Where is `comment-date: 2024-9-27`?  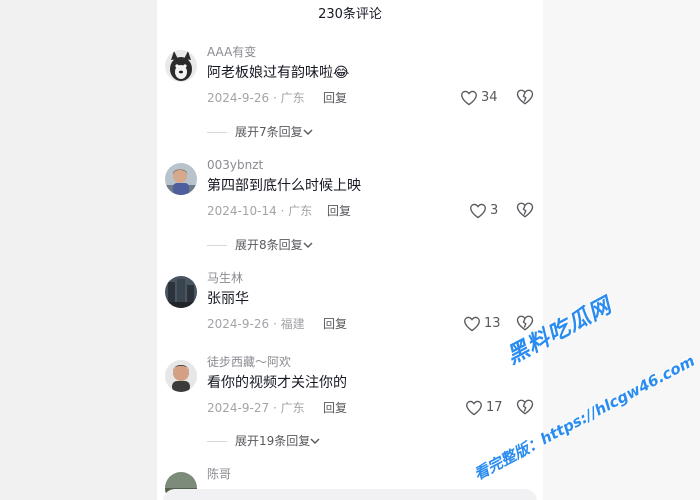 comment-date: 2024-9-27 is located at coordinates (238, 408).